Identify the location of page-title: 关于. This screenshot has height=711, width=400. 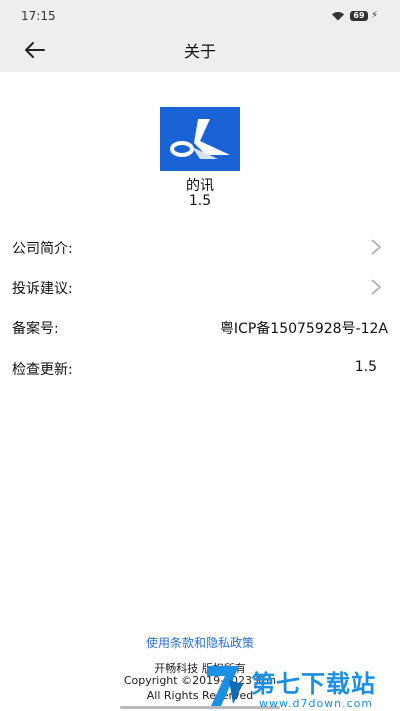
(199, 51).